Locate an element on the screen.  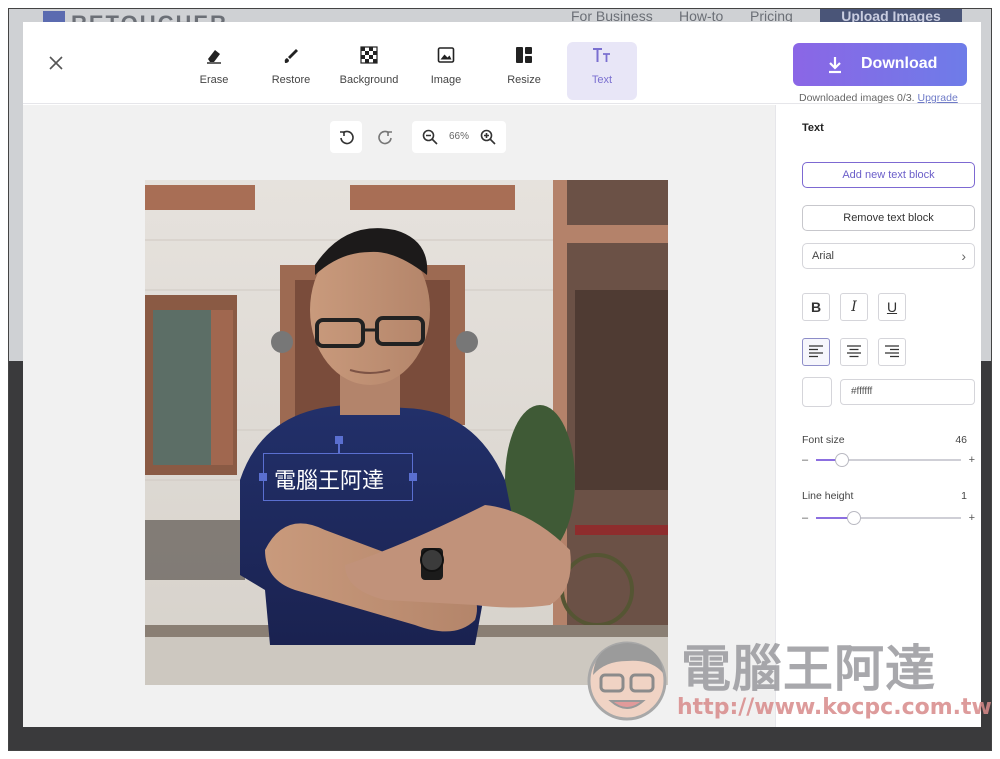
zoom-level: 66% is located at coordinates (458, 136).